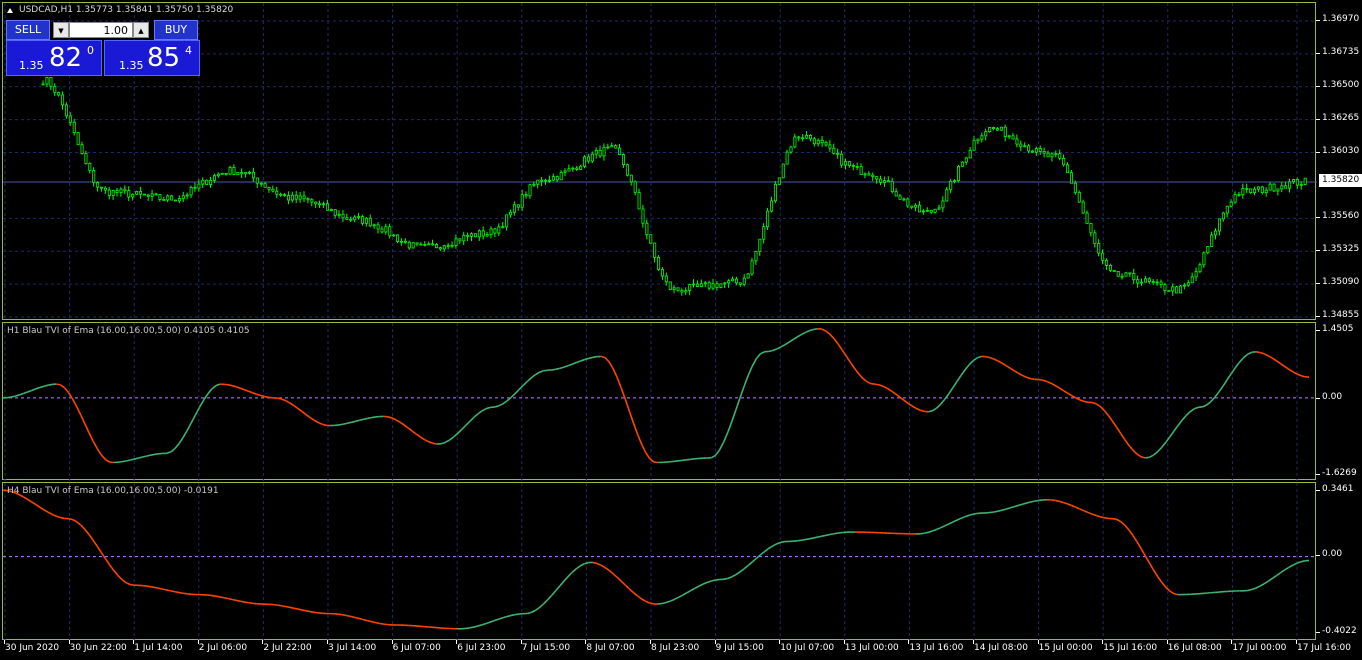 The height and width of the screenshot is (660, 1362). Describe the element at coordinates (141, 30) in the screenshot. I see `lot-increase-button: ▲` at that location.